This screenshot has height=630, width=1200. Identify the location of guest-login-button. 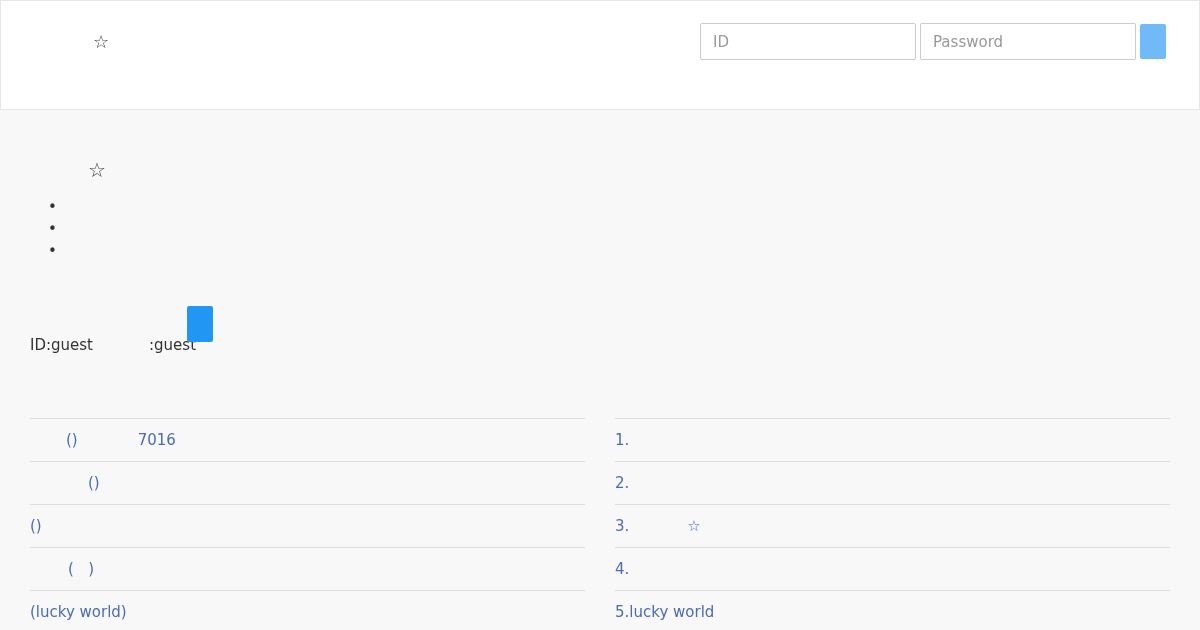
(200, 324).